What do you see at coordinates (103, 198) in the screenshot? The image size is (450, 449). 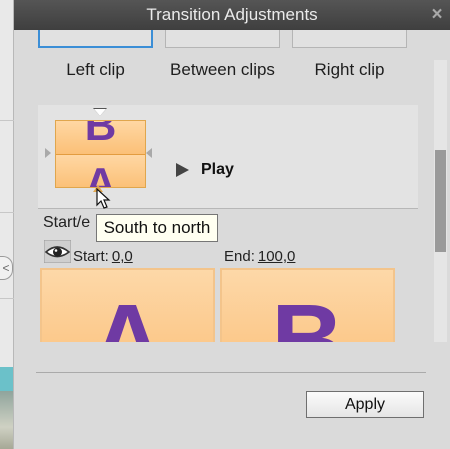 I see `cursor-icon` at bounding box center [103, 198].